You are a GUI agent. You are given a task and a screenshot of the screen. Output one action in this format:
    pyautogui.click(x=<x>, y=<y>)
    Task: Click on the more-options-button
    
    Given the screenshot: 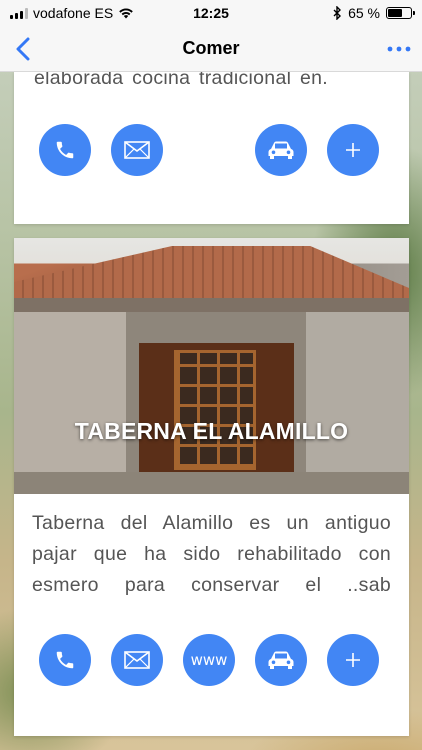 What is the action you would take?
    pyautogui.click(x=399, y=49)
    